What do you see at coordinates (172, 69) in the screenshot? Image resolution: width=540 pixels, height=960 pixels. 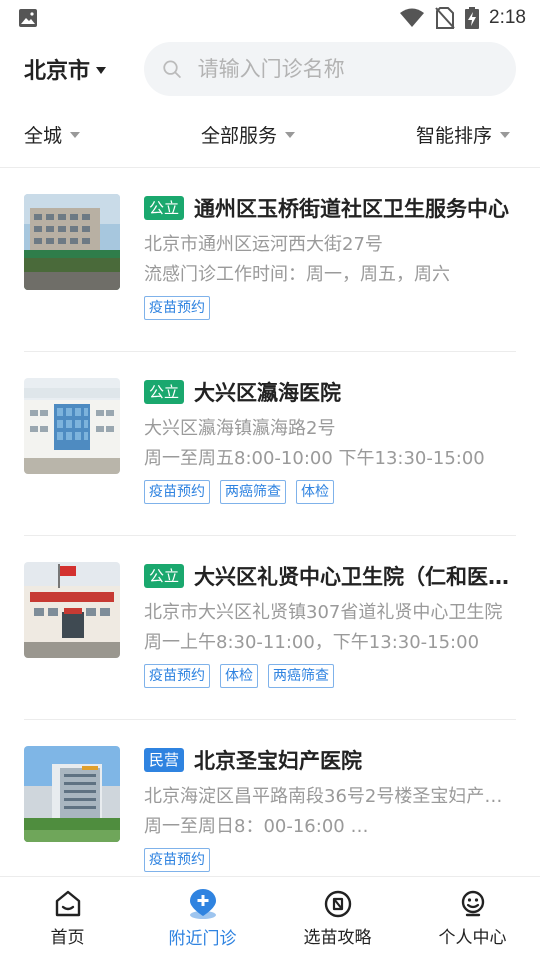 I see `search-icon` at bounding box center [172, 69].